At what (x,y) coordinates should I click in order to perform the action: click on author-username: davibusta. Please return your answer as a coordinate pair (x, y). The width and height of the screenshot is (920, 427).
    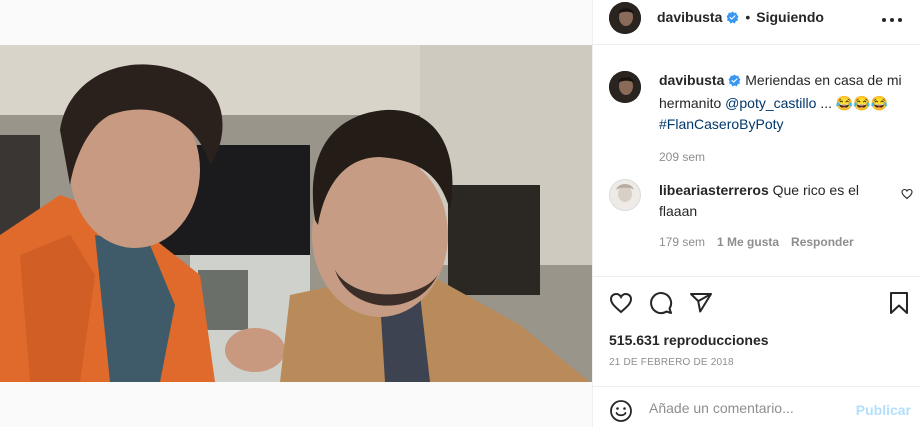
    Looking at the image, I should click on (689, 17).